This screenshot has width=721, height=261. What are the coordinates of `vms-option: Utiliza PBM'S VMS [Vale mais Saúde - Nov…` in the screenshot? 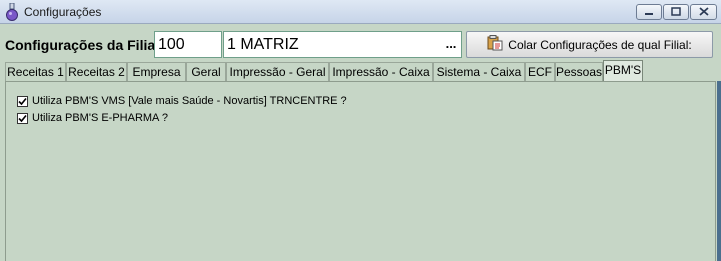 It's located at (182, 101).